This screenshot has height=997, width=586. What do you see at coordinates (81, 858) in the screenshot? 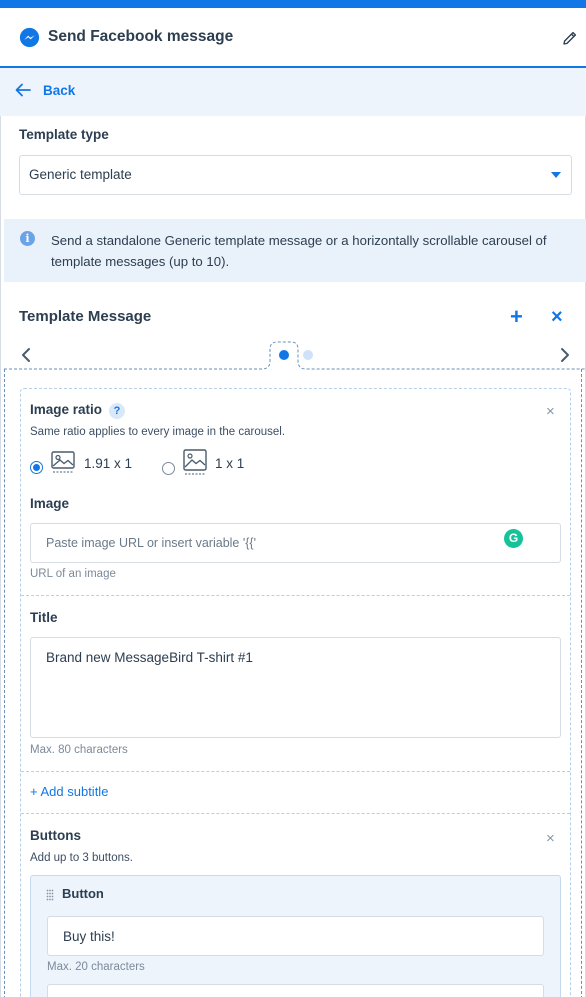
I see `buttons-description: Add up to 3 buttons.` at bounding box center [81, 858].